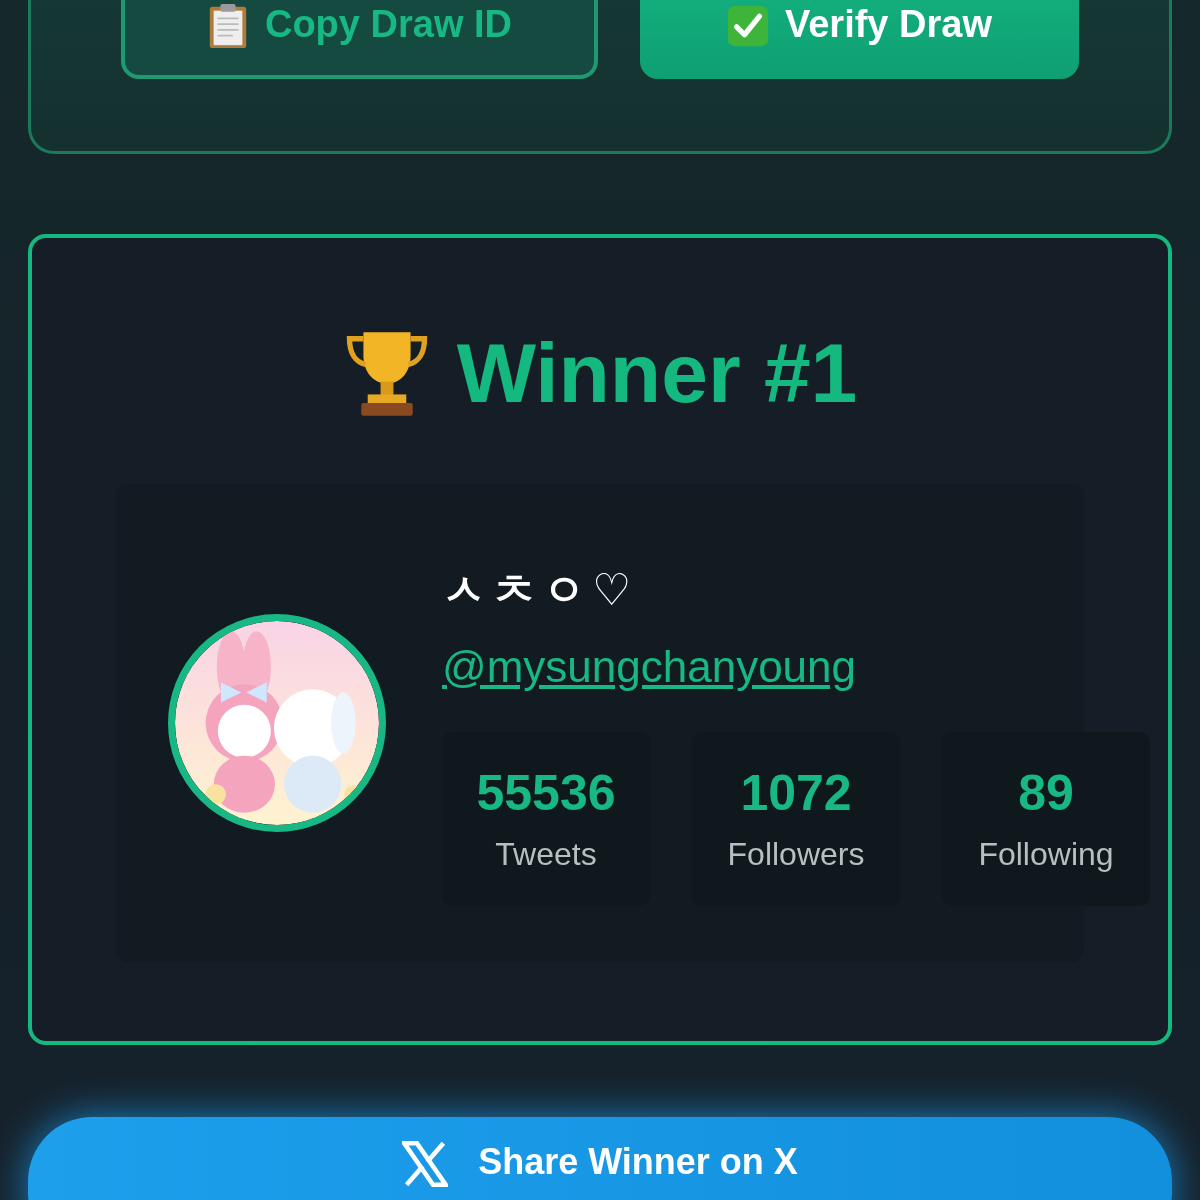  I want to click on check-icon, so click(748, 26).